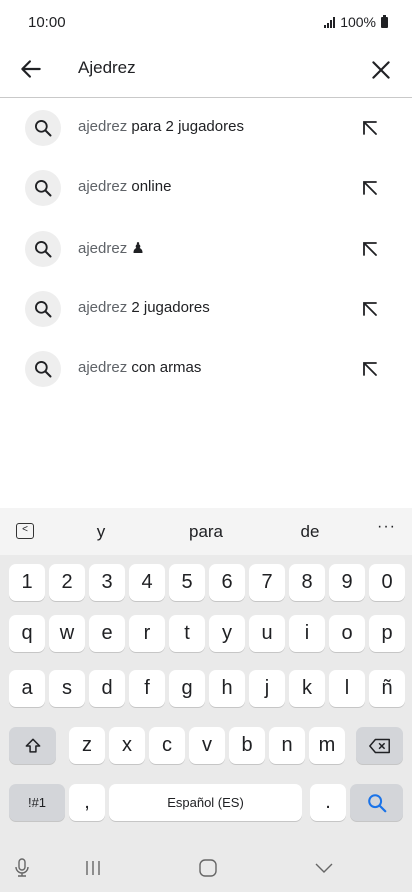  What do you see at coordinates (206, 188) in the screenshot?
I see `suggestion-item: ajedrez online` at bounding box center [206, 188].